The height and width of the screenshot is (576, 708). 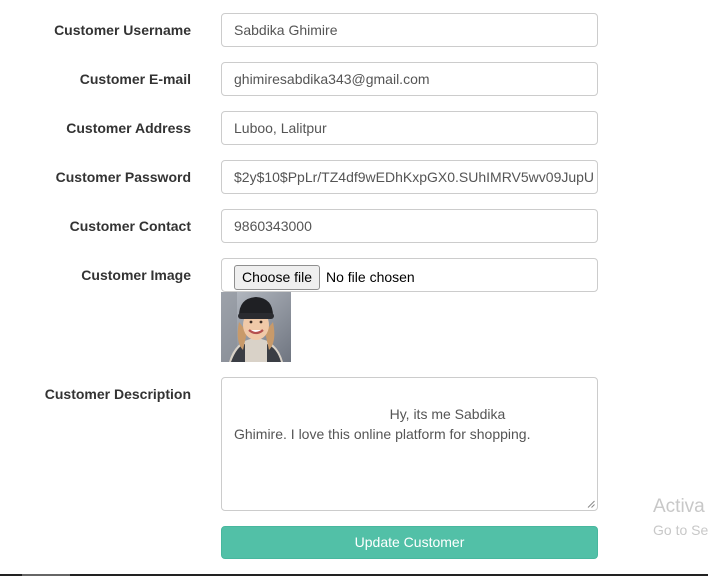 I want to click on password-label: Customer Password, so click(x=123, y=177).